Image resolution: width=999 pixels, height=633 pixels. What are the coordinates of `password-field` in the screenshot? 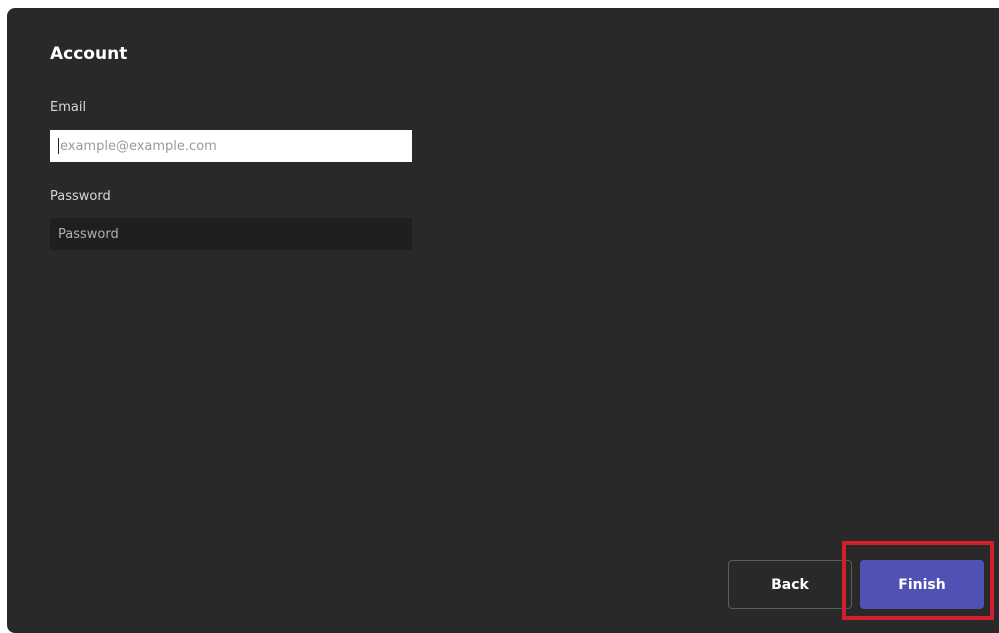 It's located at (231, 234).